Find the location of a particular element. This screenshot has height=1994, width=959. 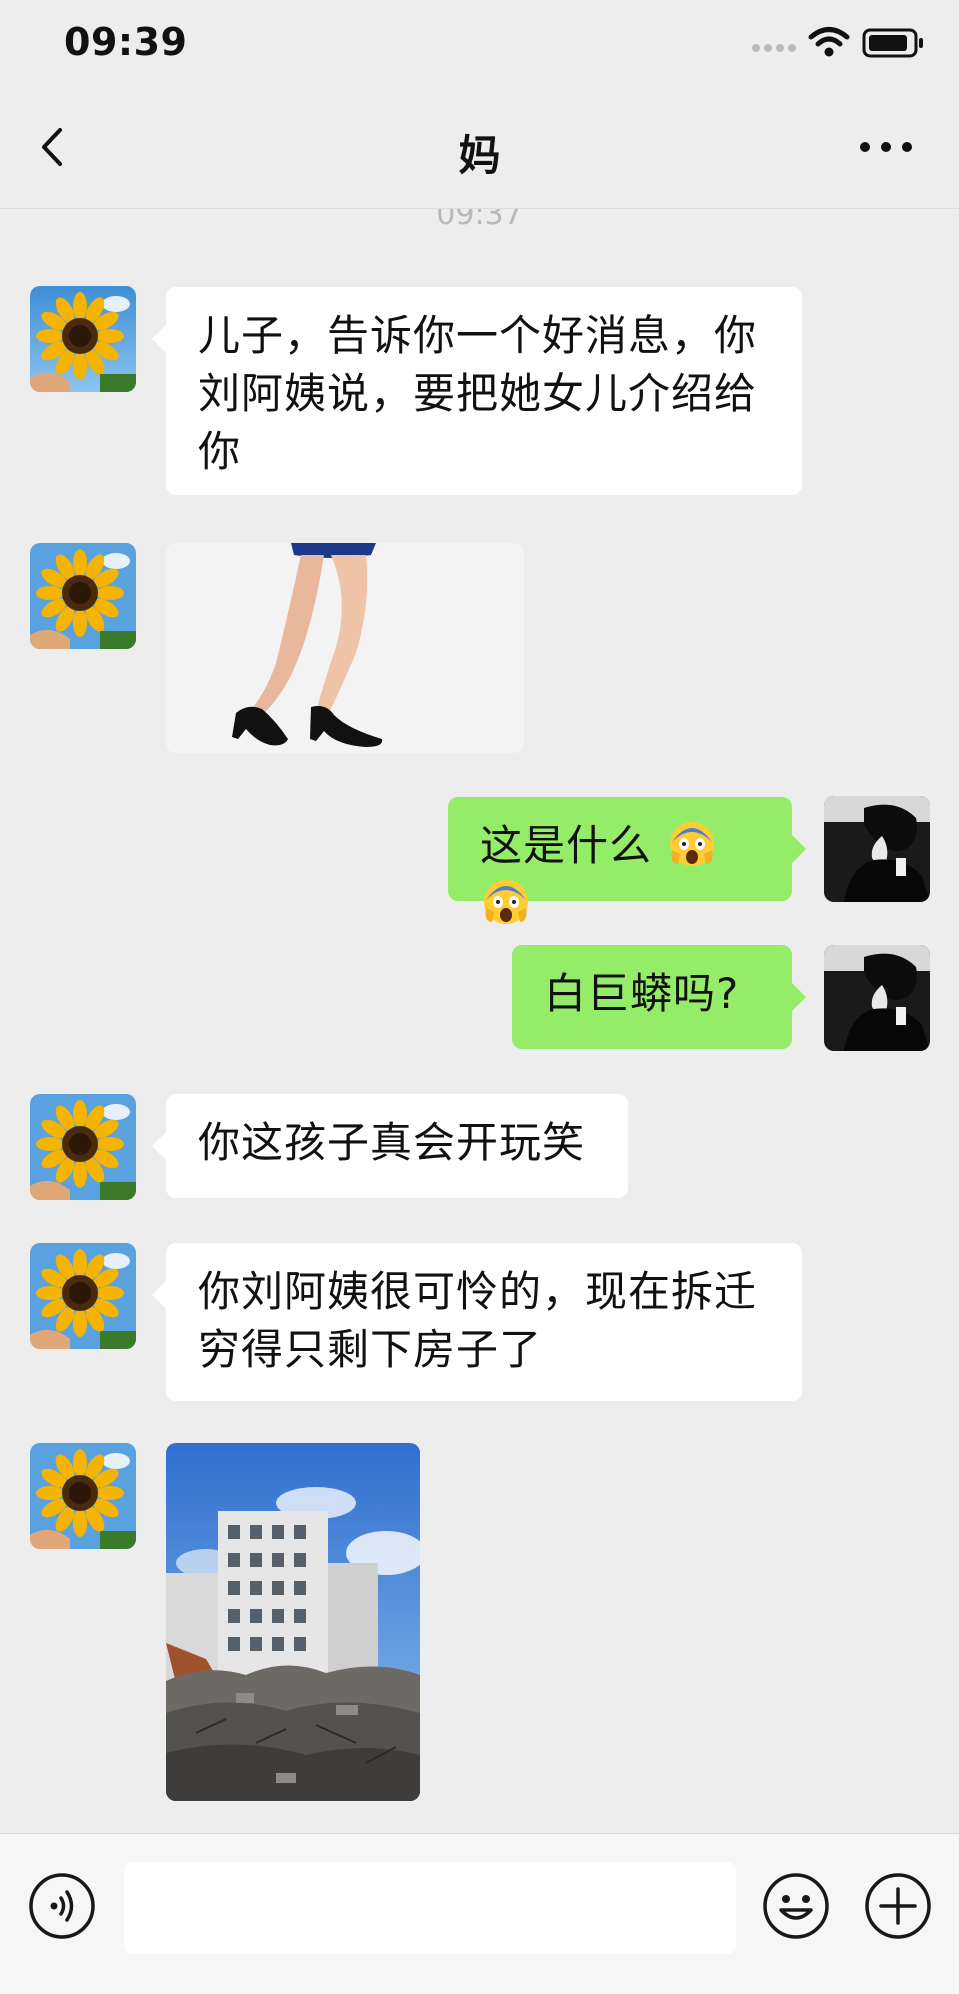

message-text-line: 穷得只剩下房子了 is located at coordinates (370, 1349).